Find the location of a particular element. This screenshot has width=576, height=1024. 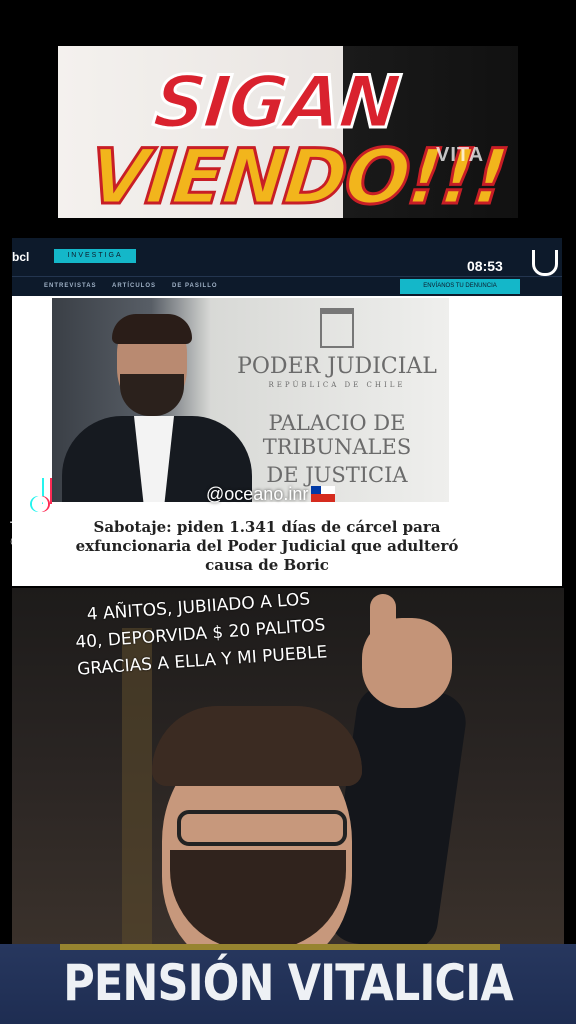

bottom-title-bar: PENSIÓN VITALICIA is located at coordinates (288, 984).